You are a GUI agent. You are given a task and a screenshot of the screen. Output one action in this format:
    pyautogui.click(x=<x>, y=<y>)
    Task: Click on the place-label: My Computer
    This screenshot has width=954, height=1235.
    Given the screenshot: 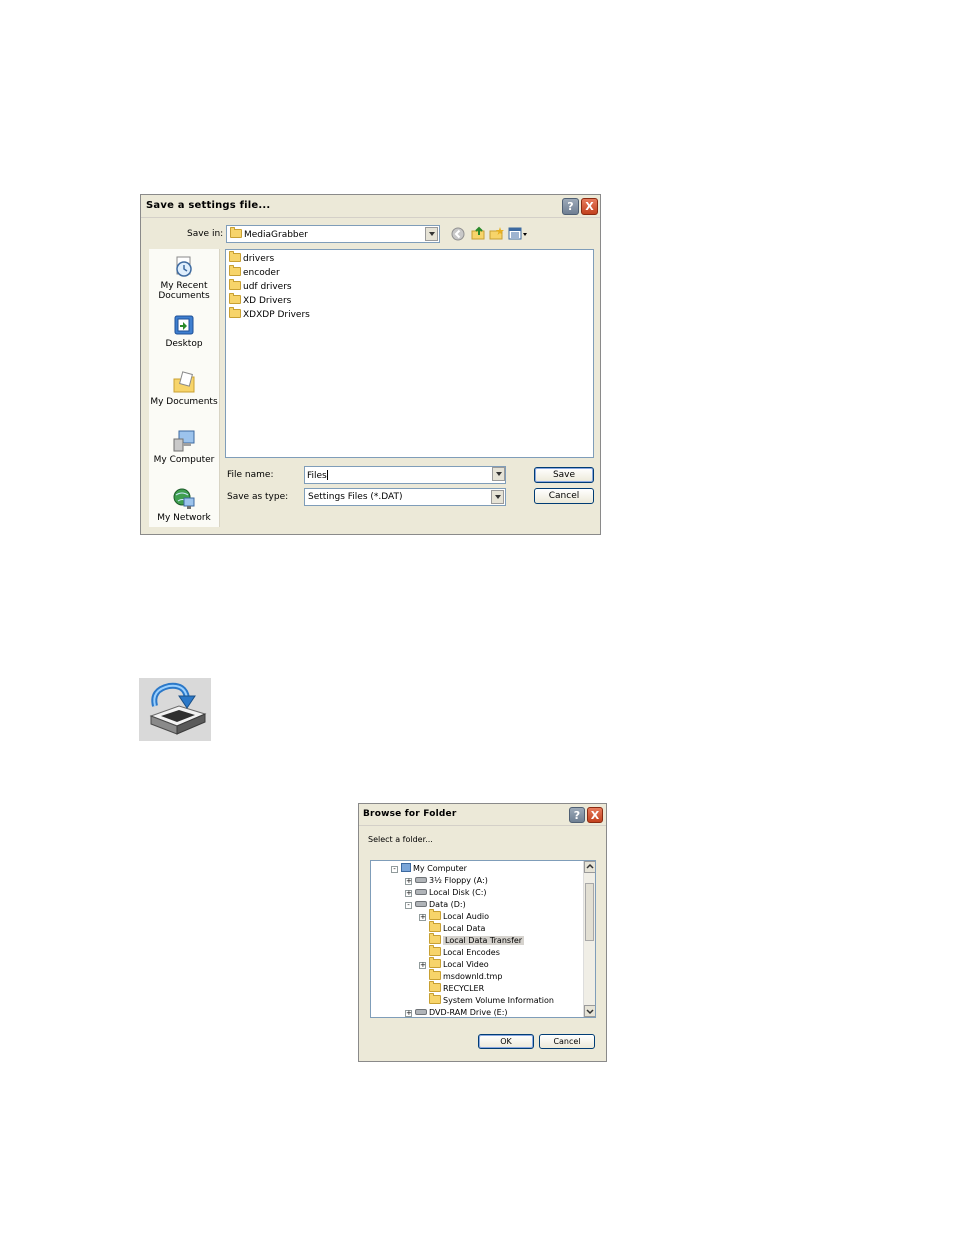 What is the action you would take?
    pyautogui.click(x=184, y=460)
    